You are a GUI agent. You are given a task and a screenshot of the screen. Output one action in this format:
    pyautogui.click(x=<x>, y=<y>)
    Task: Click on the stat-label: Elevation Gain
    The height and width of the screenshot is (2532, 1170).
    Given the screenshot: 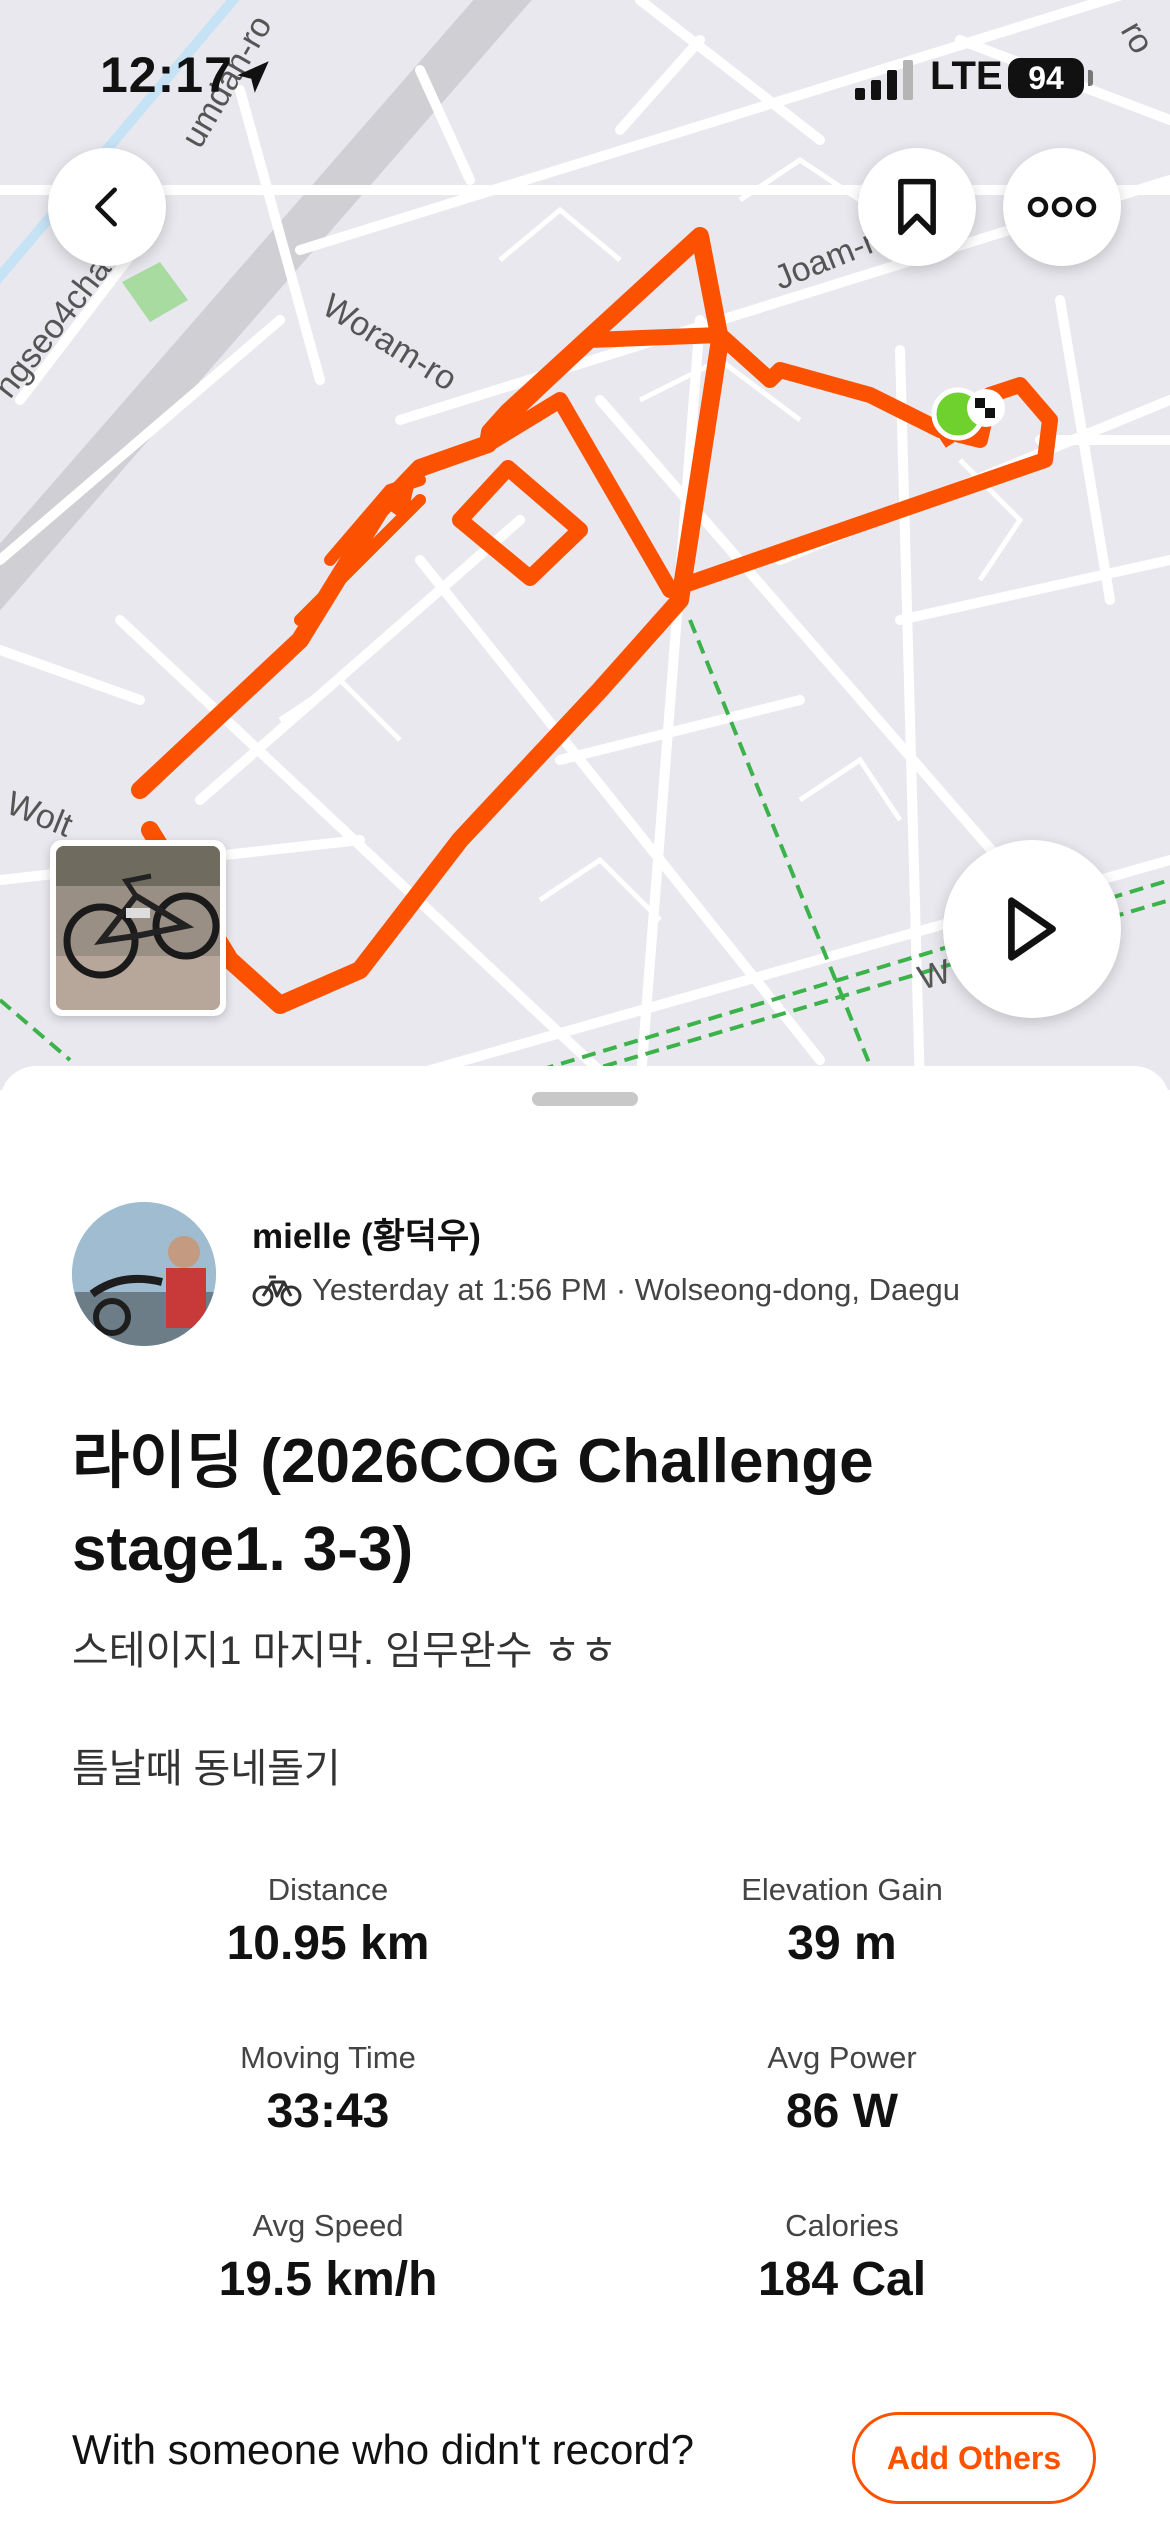 What is the action you would take?
    pyautogui.click(x=842, y=1889)
    